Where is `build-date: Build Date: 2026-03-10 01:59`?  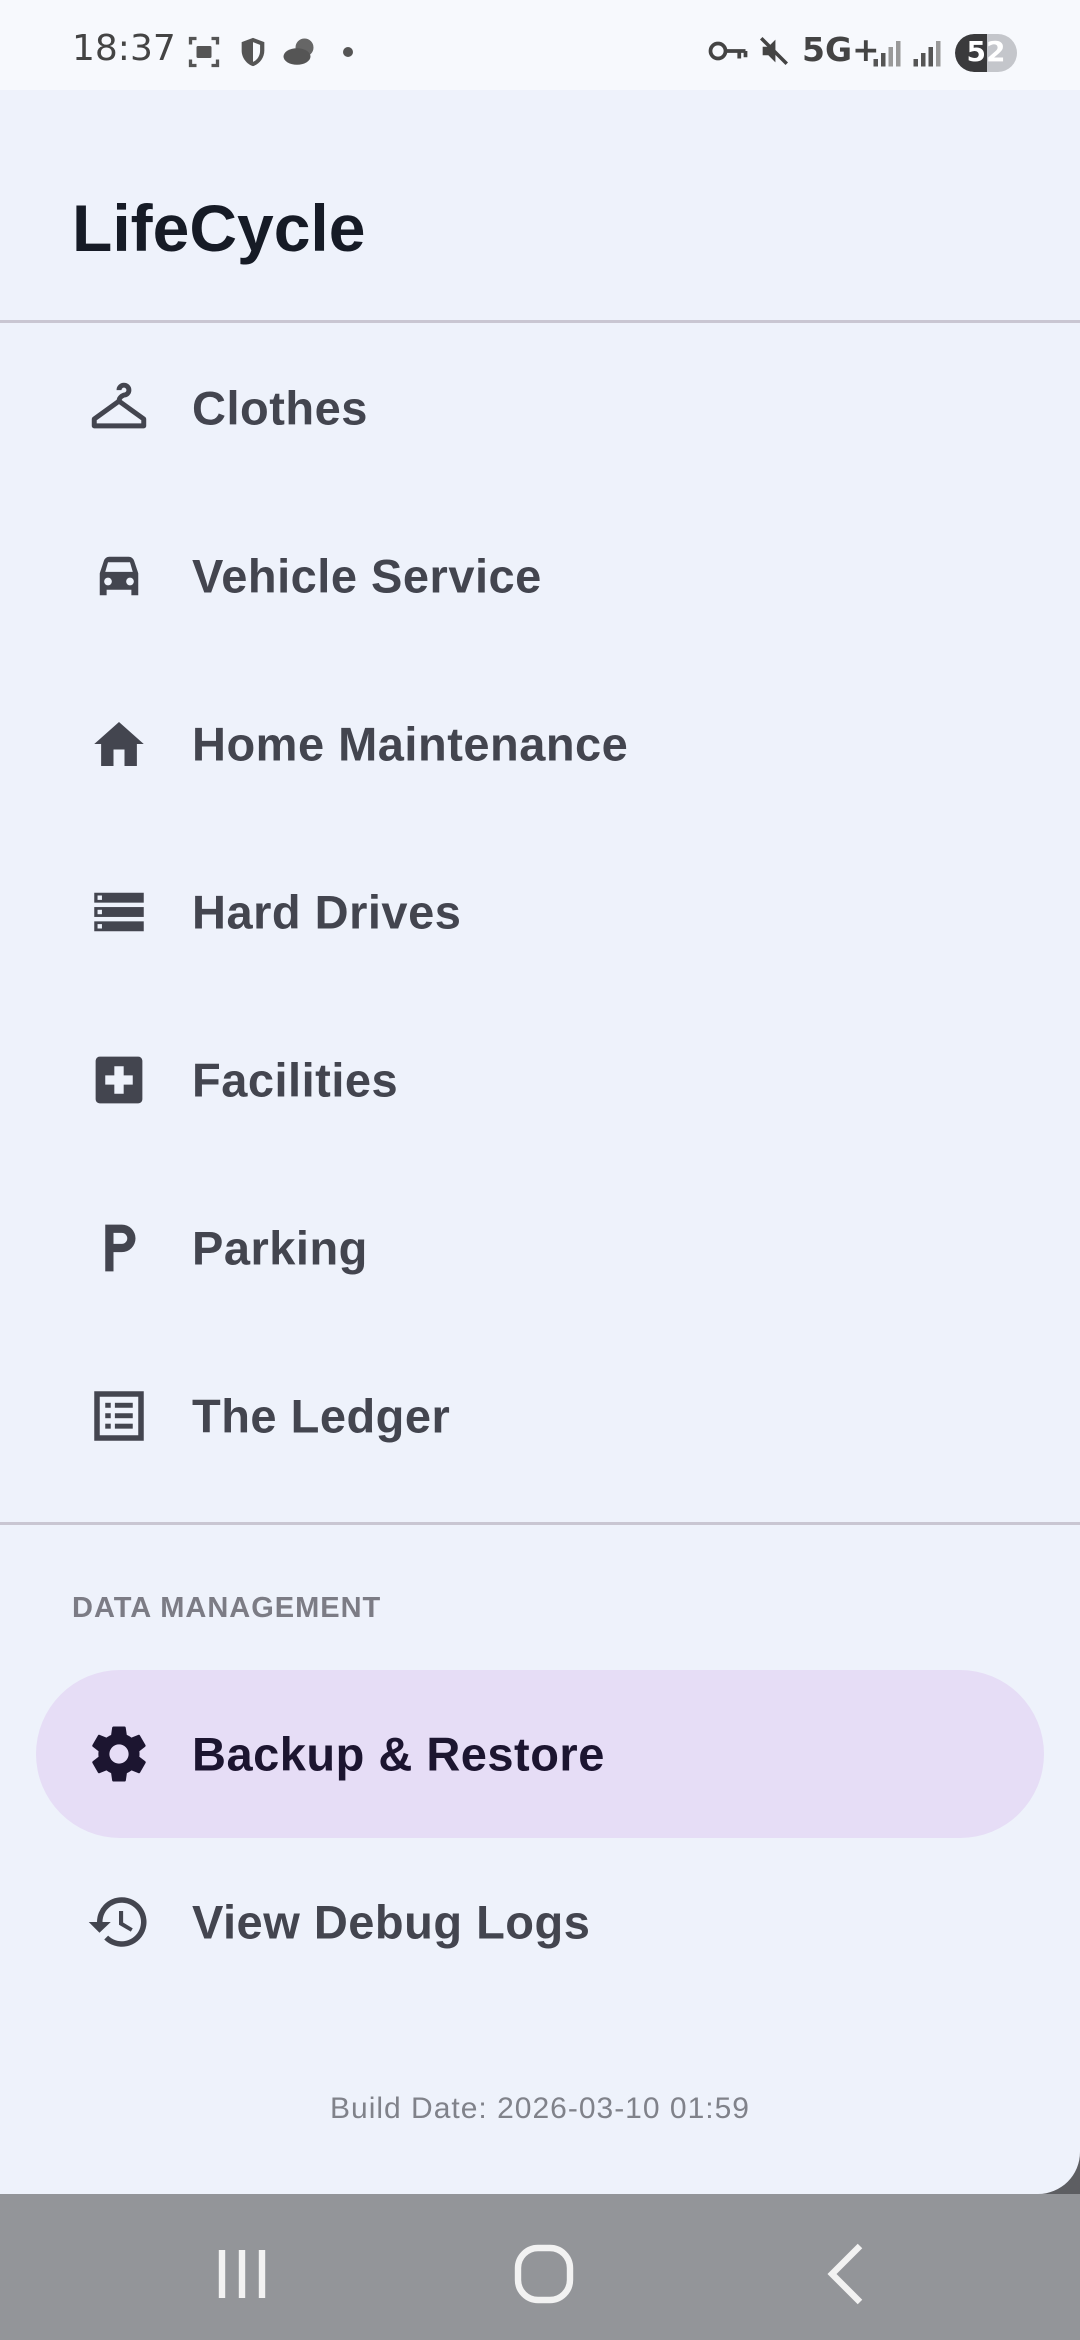 build-date: Build Date: 2026-03-10 01:59 is located at coordinates (540, 2108).